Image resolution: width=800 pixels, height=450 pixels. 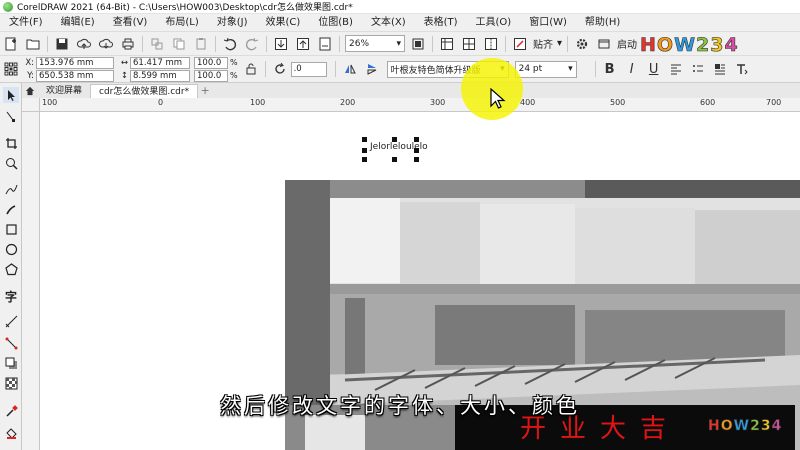 I want to click on show-rulers-button, so click(x=447, y=44).